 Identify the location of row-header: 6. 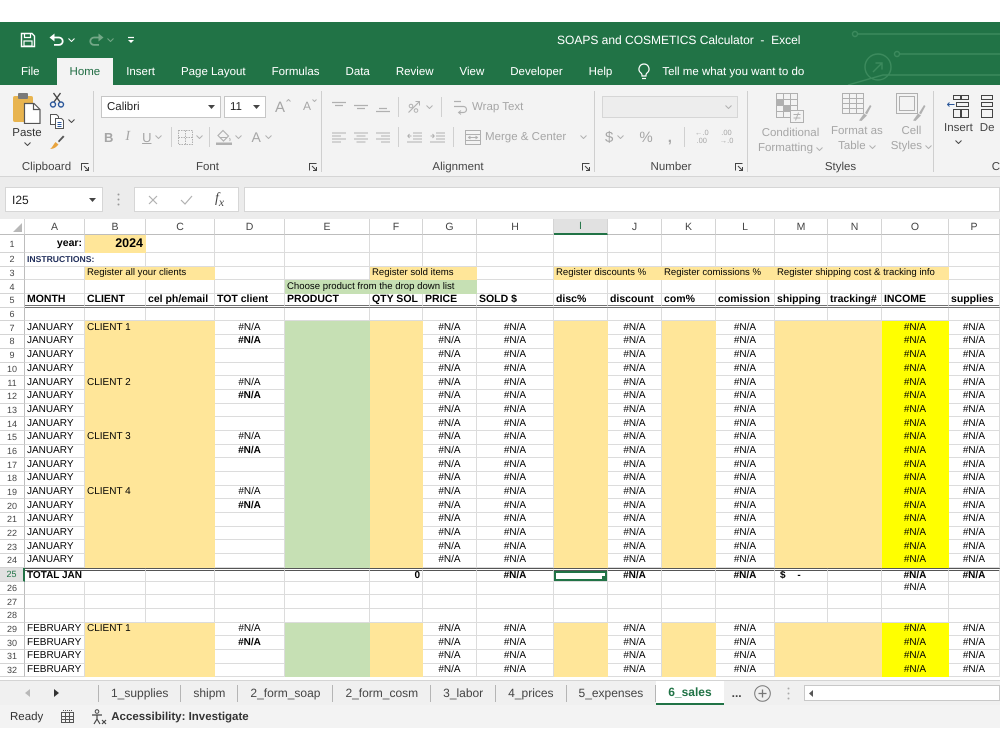
(12, 315).